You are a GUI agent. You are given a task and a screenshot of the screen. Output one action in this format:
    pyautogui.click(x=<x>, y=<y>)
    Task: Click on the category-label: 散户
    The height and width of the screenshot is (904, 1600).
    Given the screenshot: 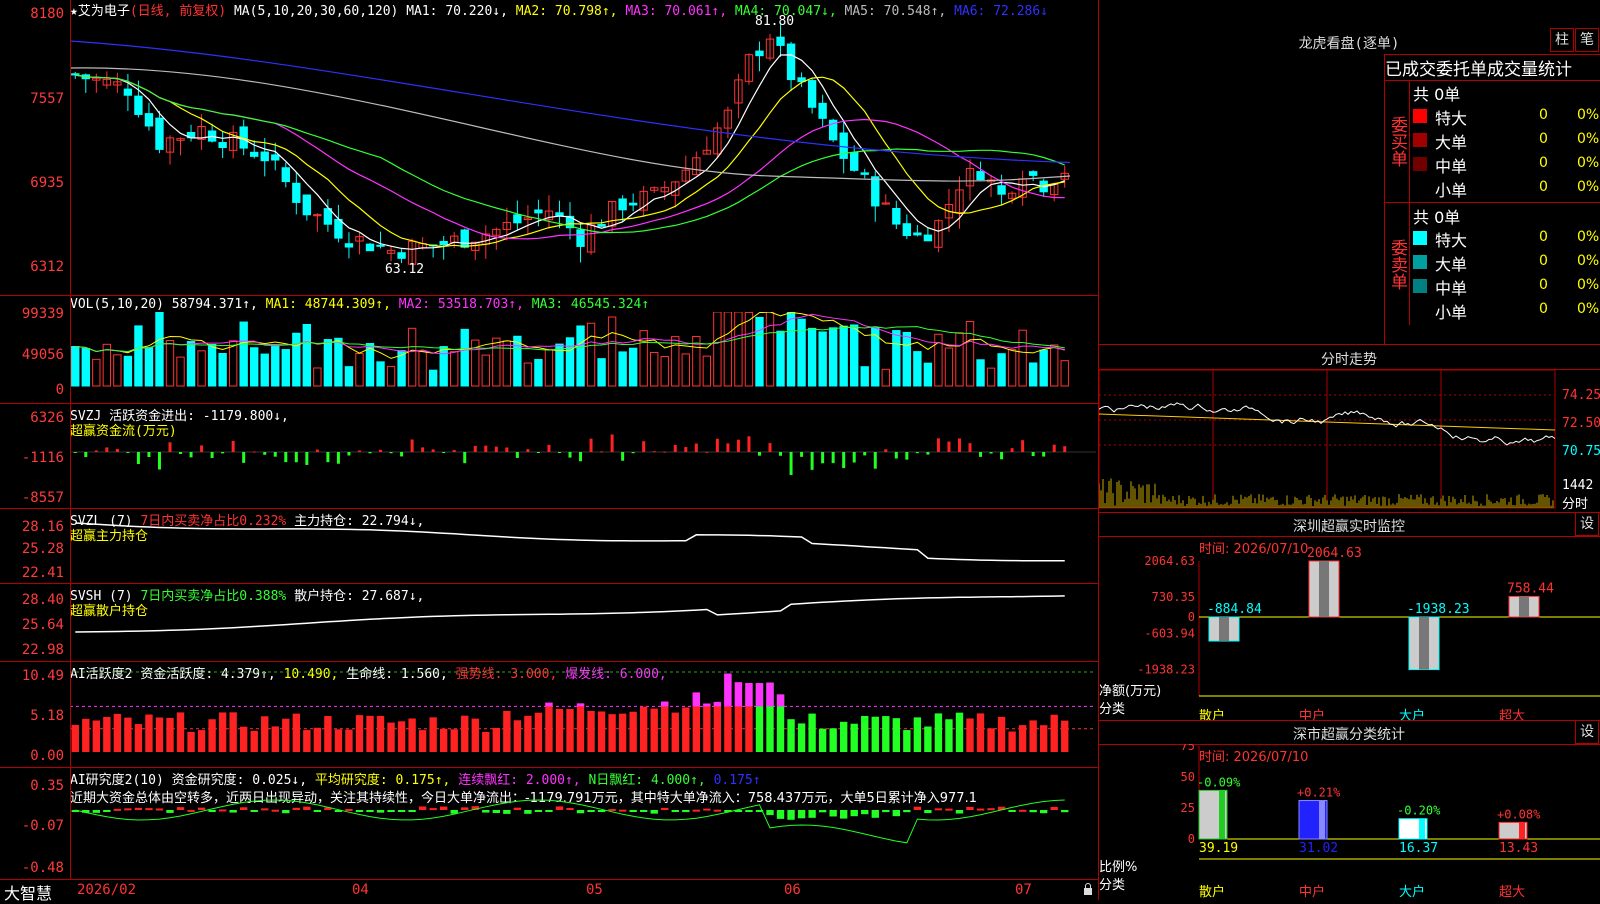 What is the action you would take?
    pyautogui.click(x=1212, y=714)
    